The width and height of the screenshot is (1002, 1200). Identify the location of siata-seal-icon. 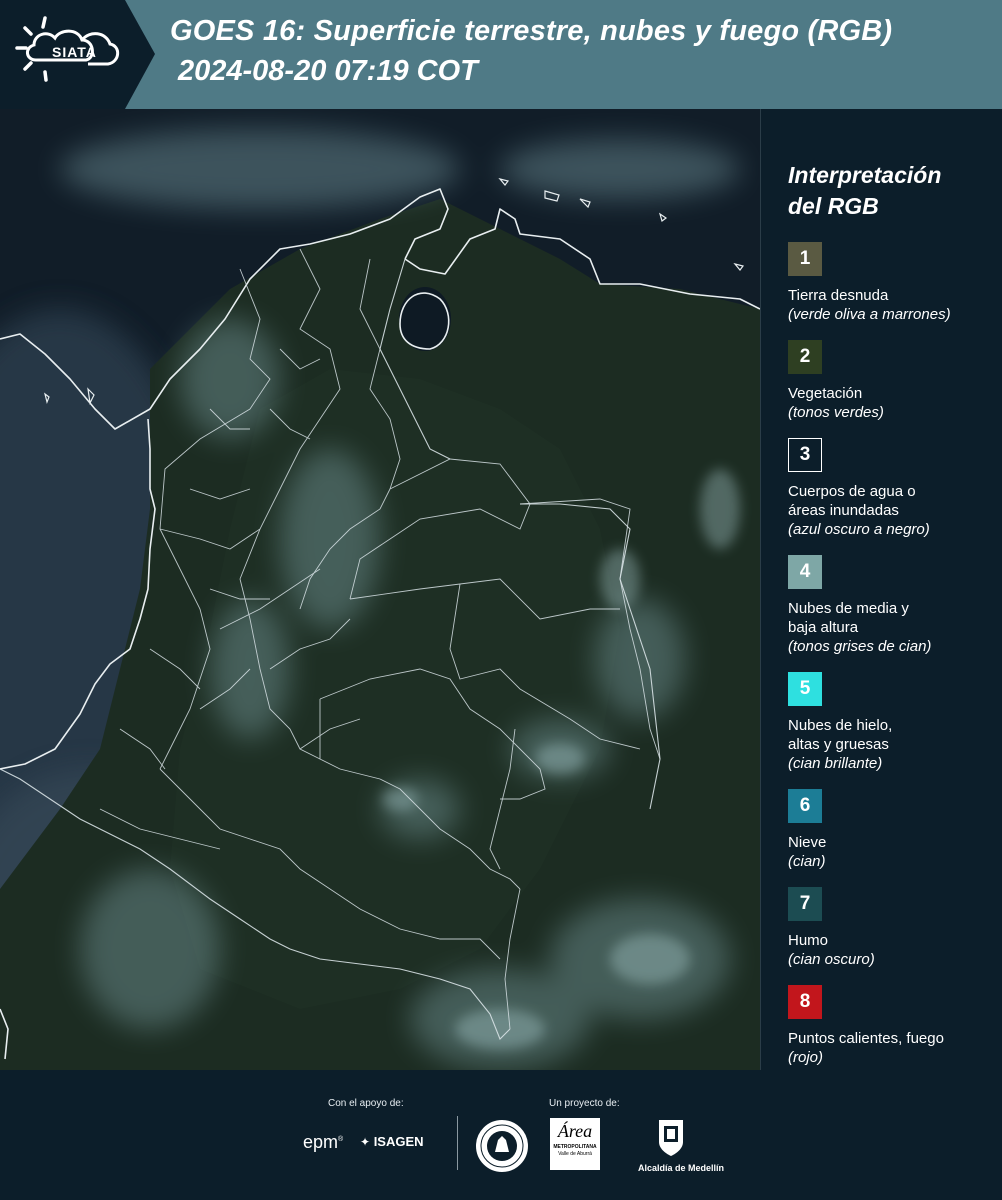
(502, 1146).